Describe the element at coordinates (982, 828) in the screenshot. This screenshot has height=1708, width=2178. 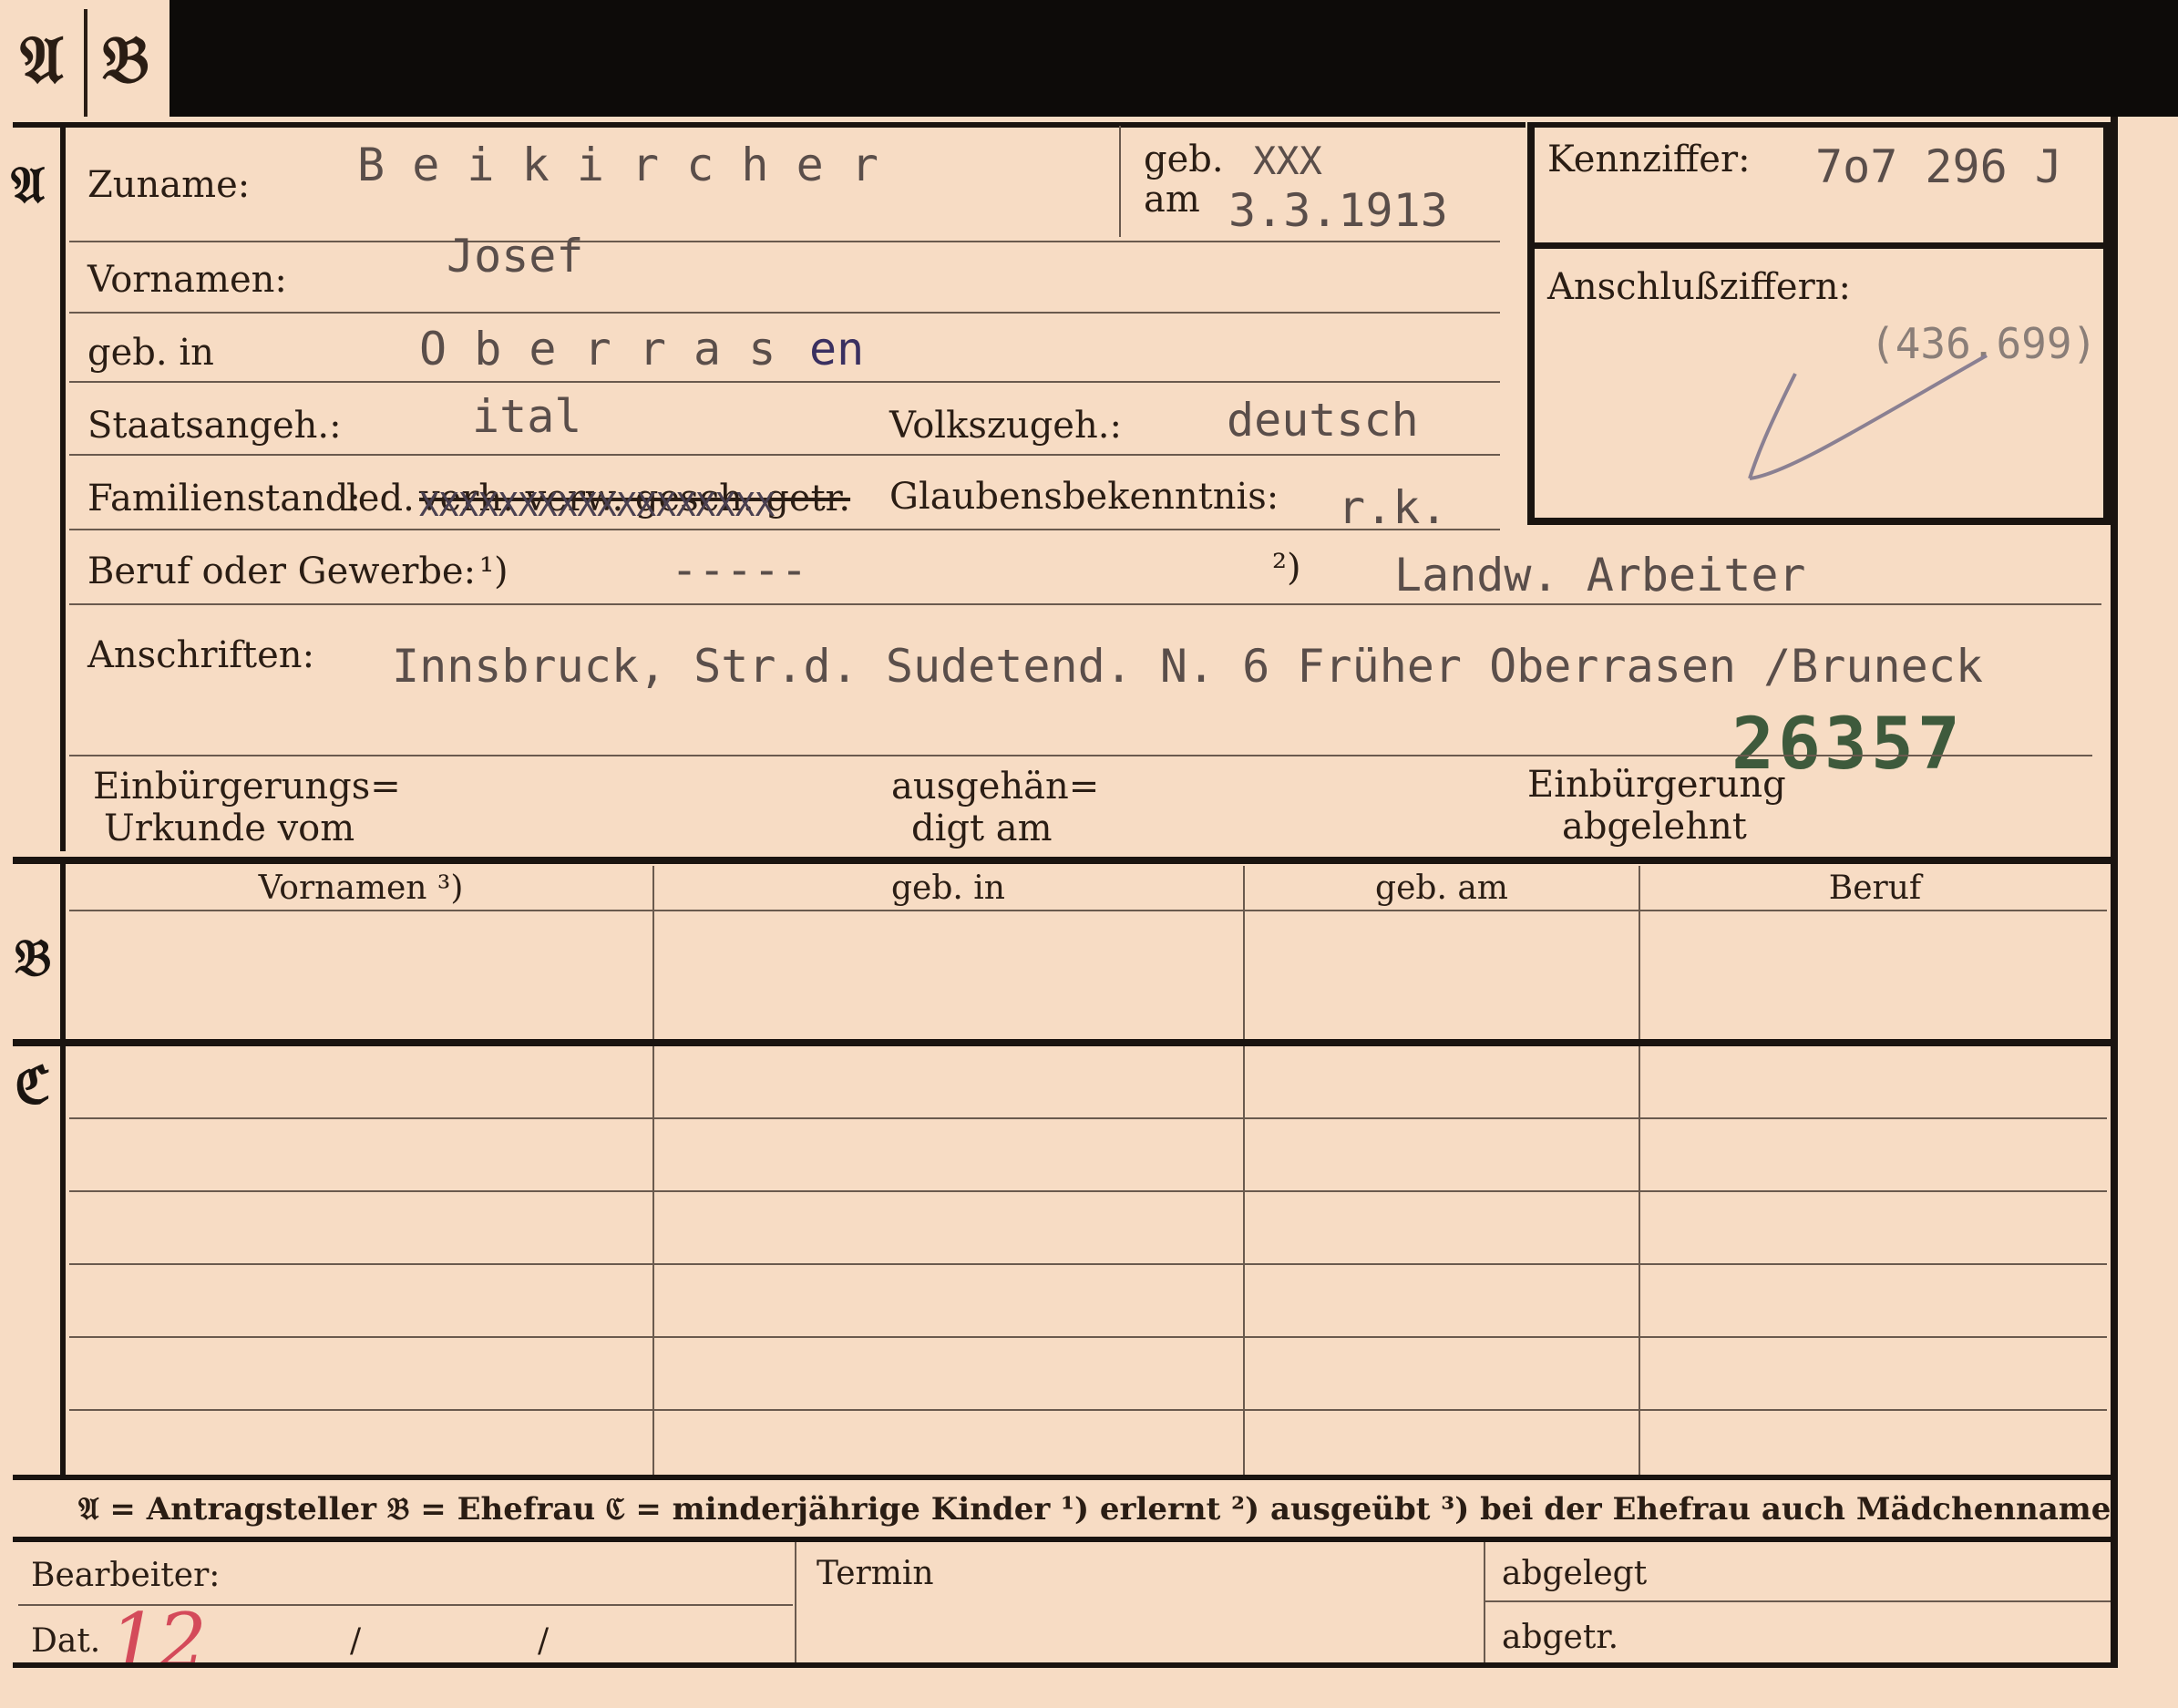
I see `handed-out-label-2: digt am` at that location.